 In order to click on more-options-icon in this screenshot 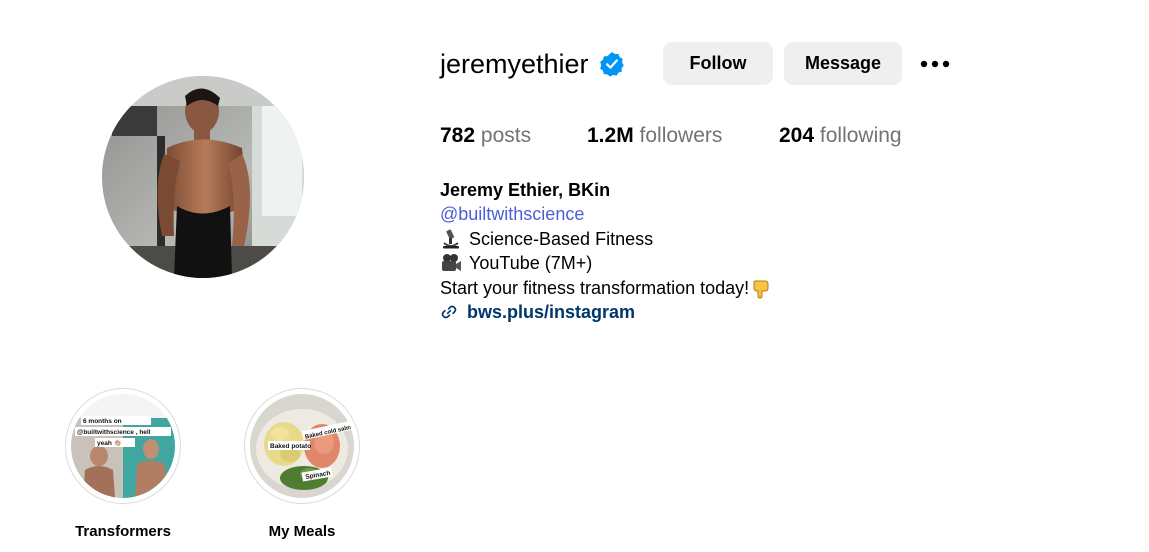, I will do `click(935, 64)`.